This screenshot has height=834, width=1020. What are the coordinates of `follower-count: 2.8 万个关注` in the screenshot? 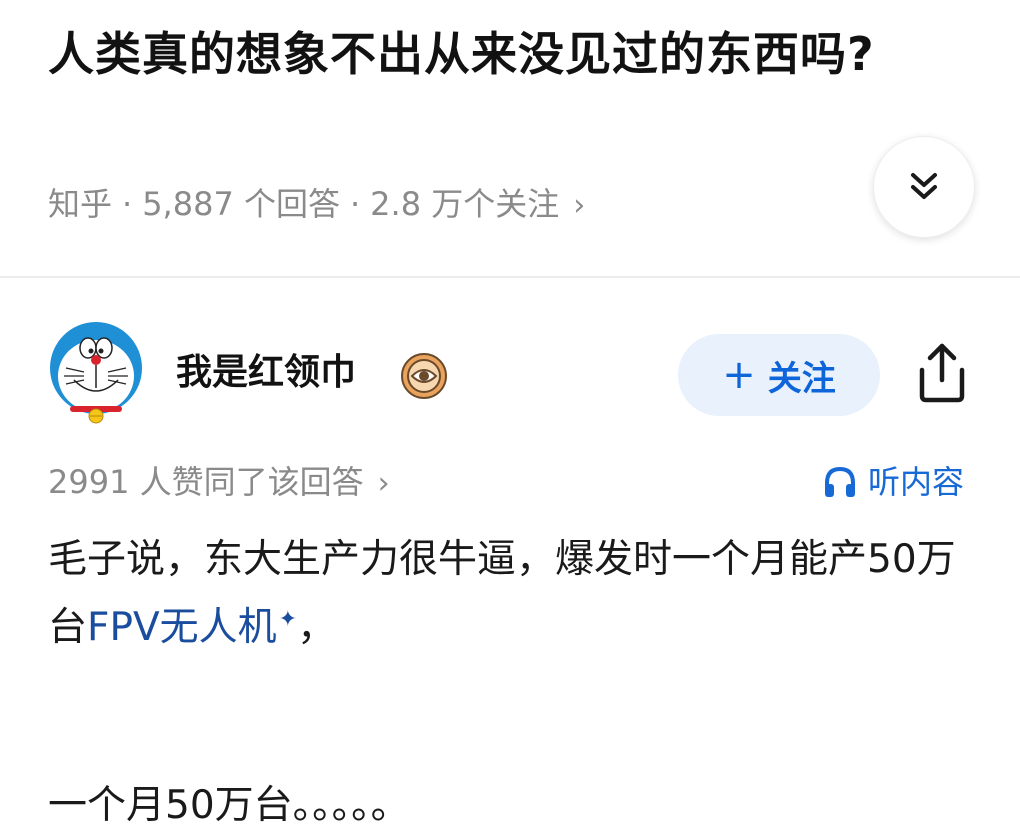 It's located at (465, 204).